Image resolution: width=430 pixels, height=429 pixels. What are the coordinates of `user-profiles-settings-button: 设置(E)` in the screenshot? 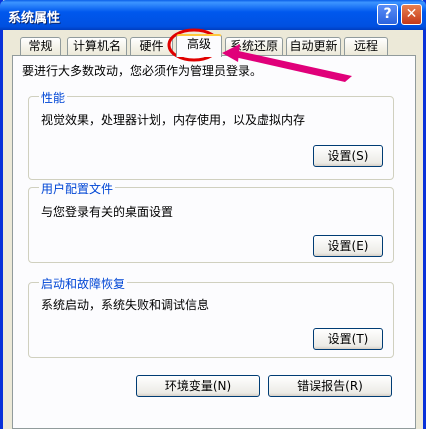 It's located at (348, 246).